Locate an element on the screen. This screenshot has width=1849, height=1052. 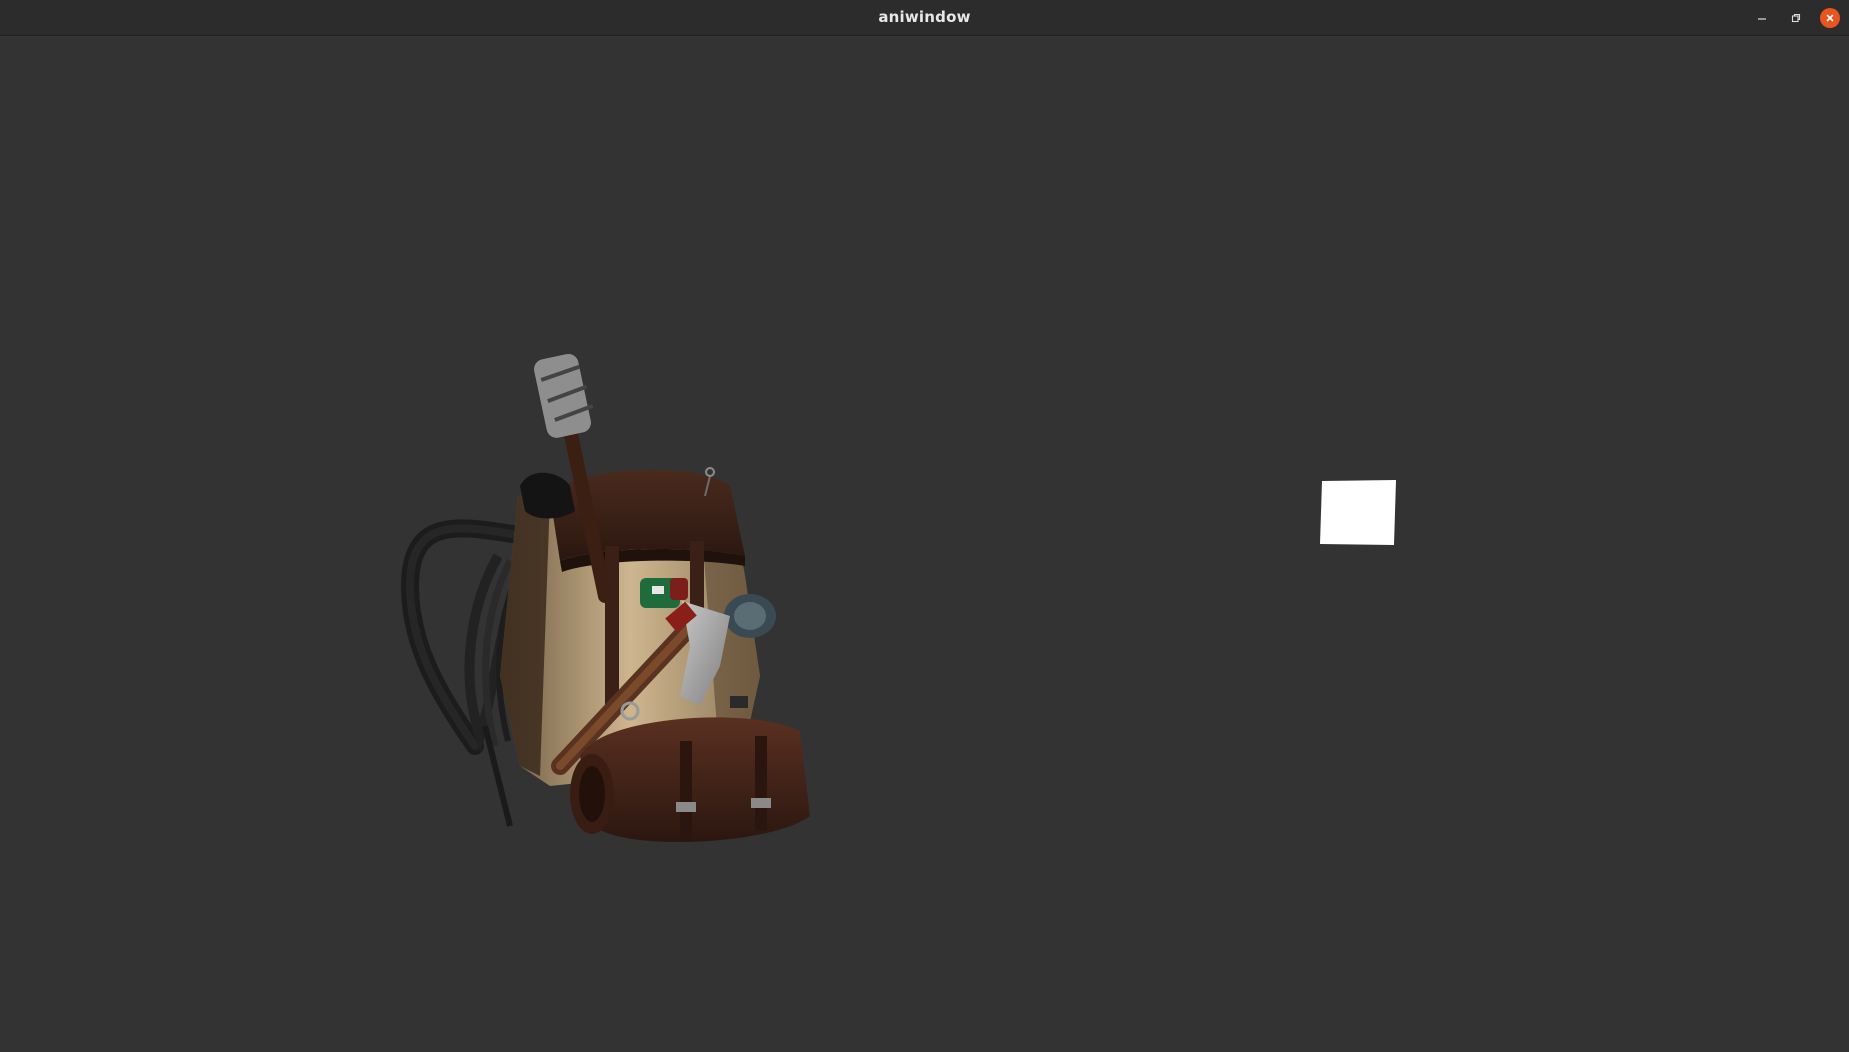
window-title: aniwindow is located at coordinates (924, 17).